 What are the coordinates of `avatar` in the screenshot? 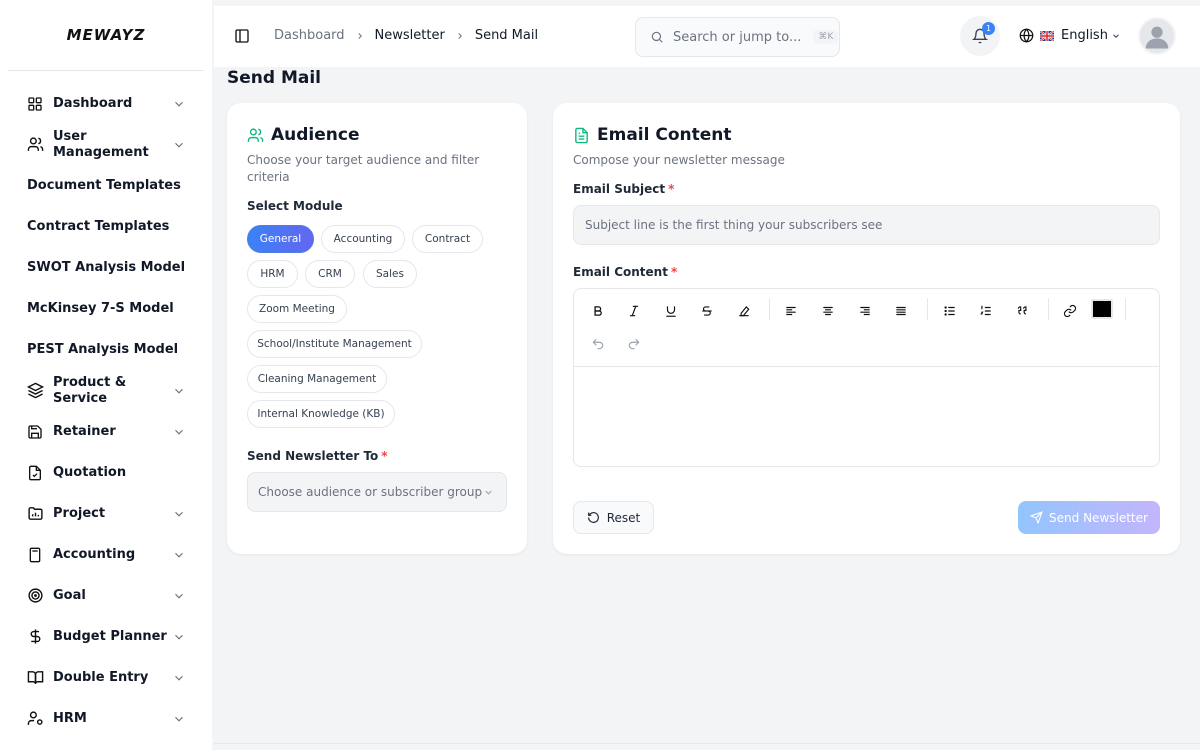 It's located at (1157, 36).